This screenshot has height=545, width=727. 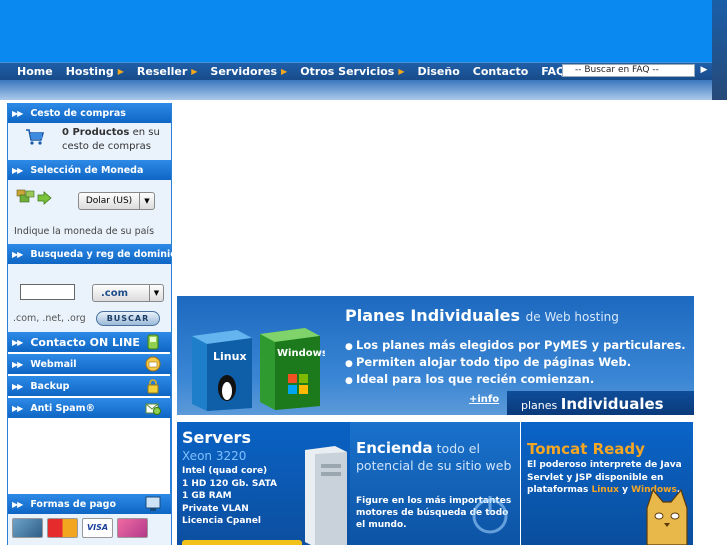 I want to click on payment-heading-label: Formas de pago, so click(x=73, y=504).